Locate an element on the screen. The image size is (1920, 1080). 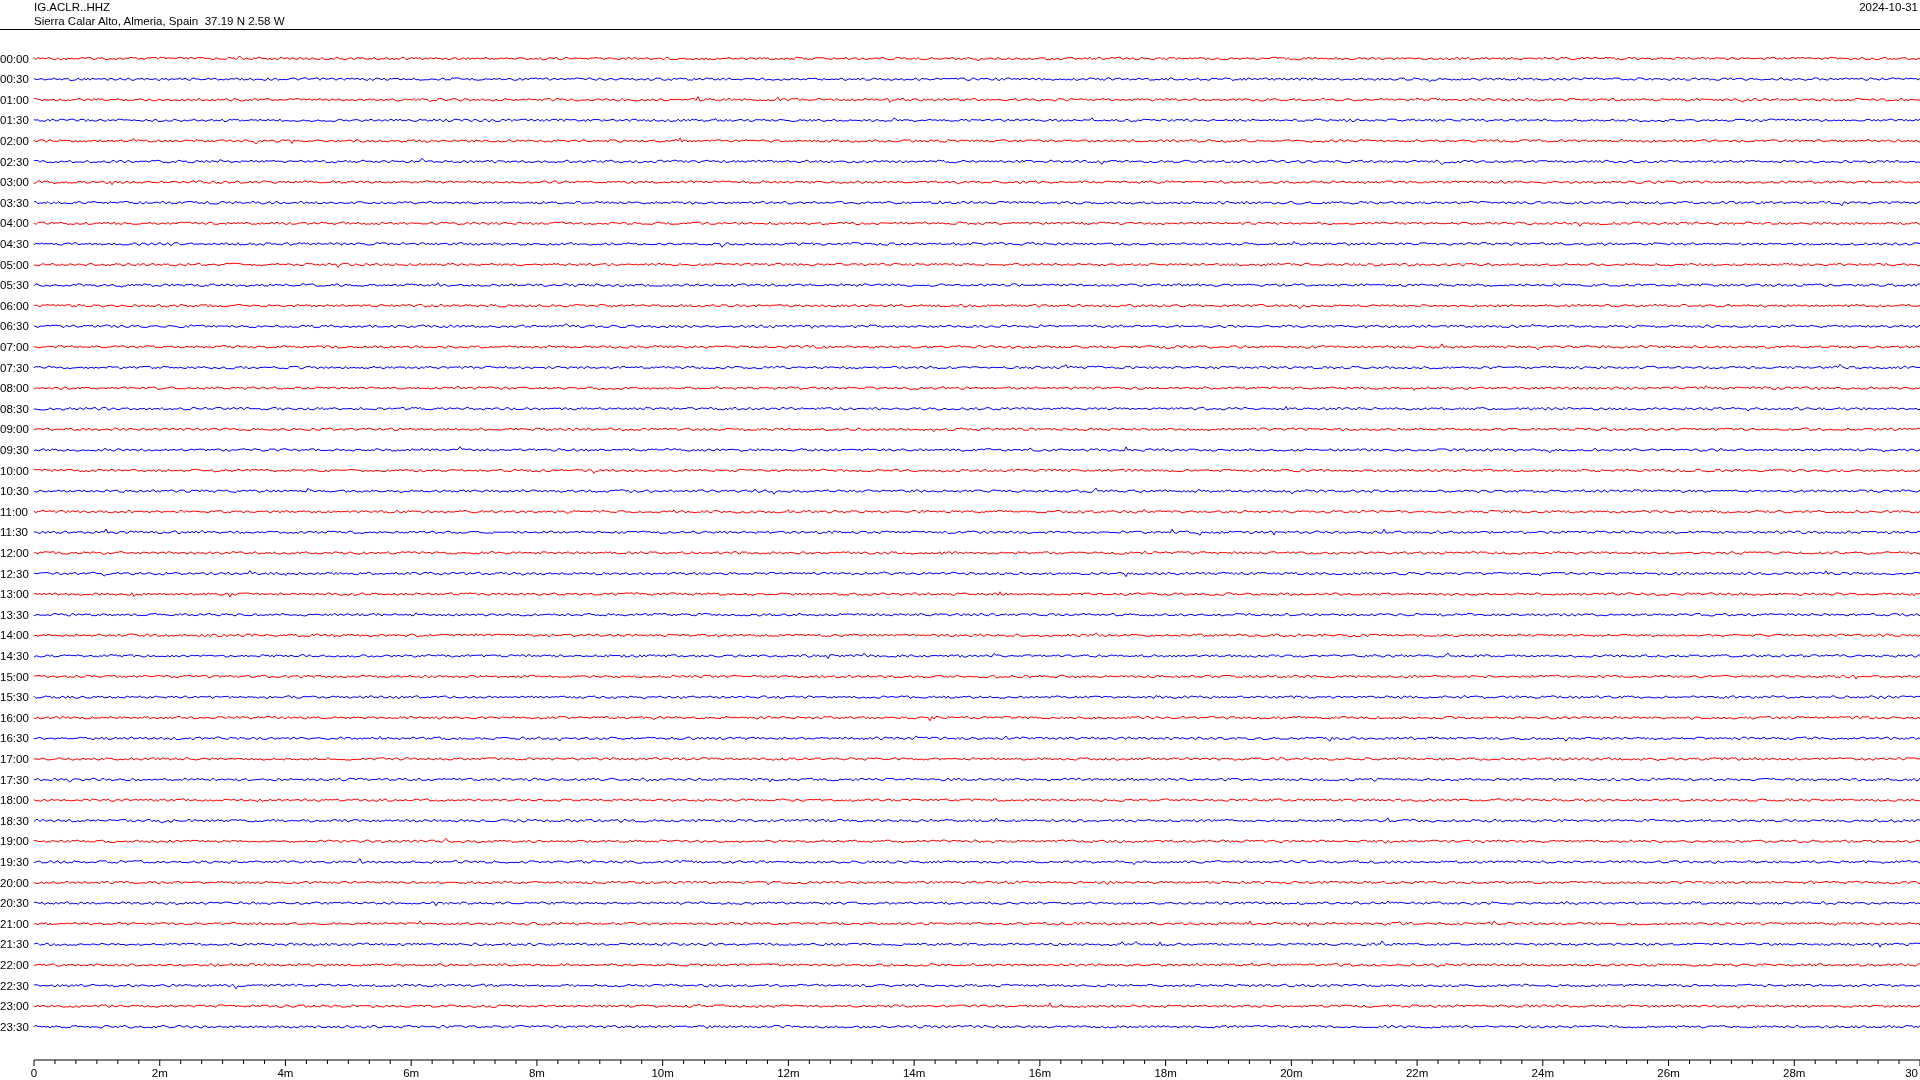
time-label: 13:30 is located at coordinates (14, 614).